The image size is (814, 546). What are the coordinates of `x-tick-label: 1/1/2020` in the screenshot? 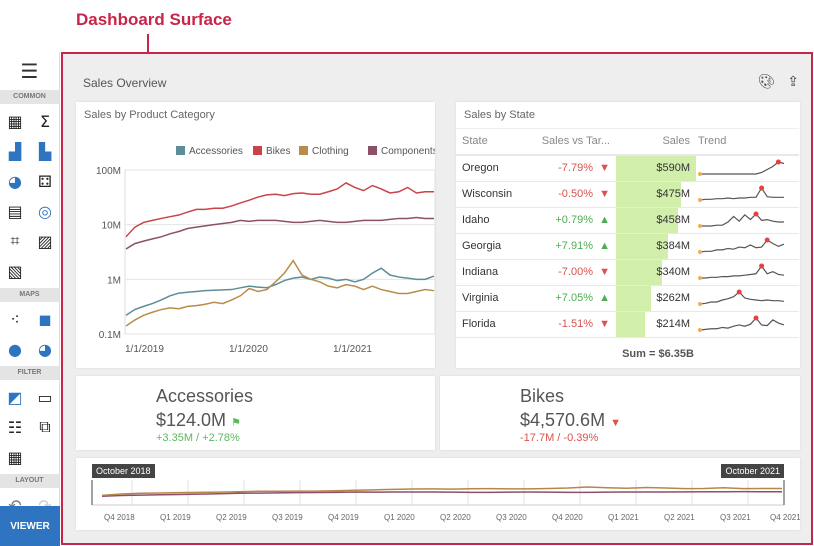 It's located at (248, 349).